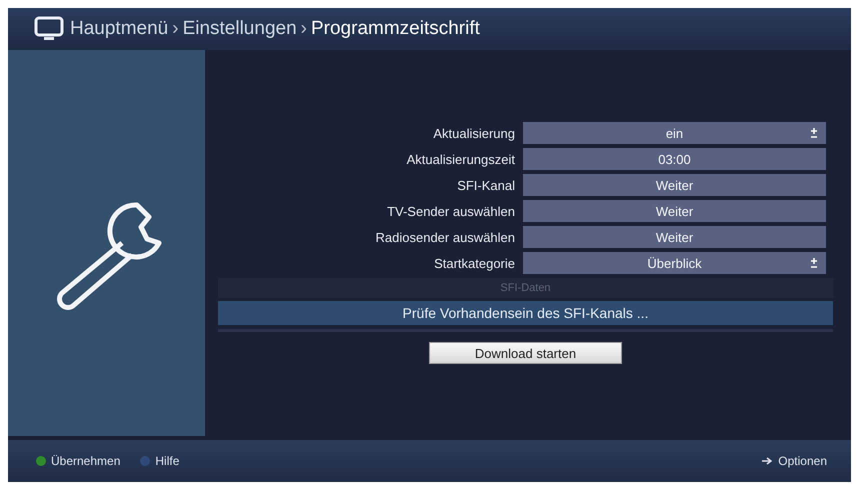  Describe the element at coordinates (767, 461) in the screenshot. I see `menu-key-icon` at that location.